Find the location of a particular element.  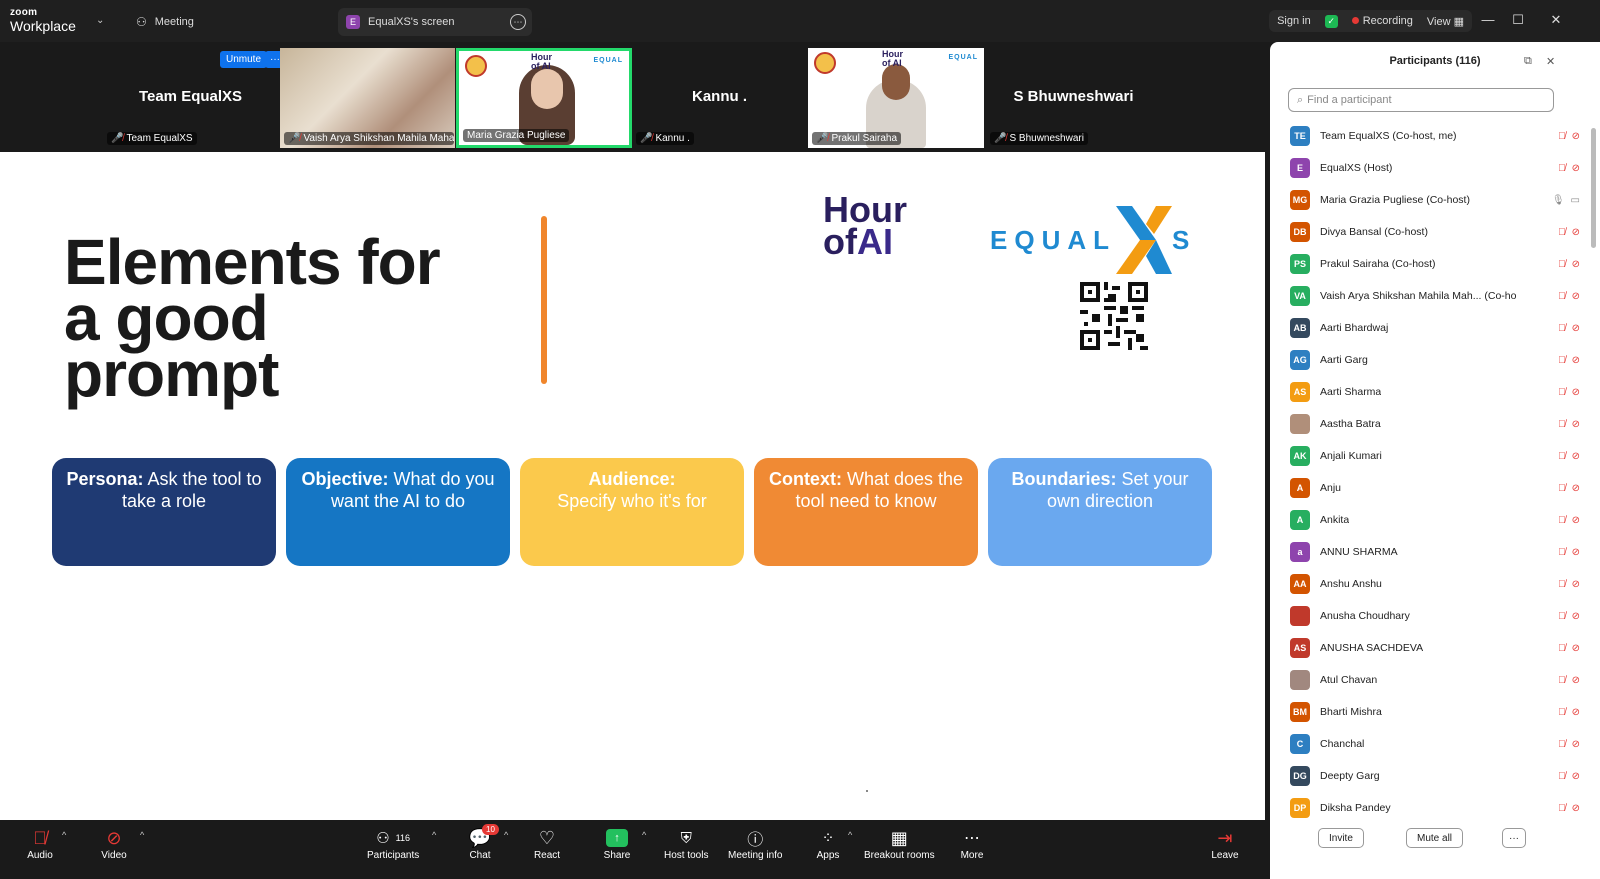

participant-row: Anusha Choudhary 🎙̸ ⊘ is located at coordinates (1435, 616).